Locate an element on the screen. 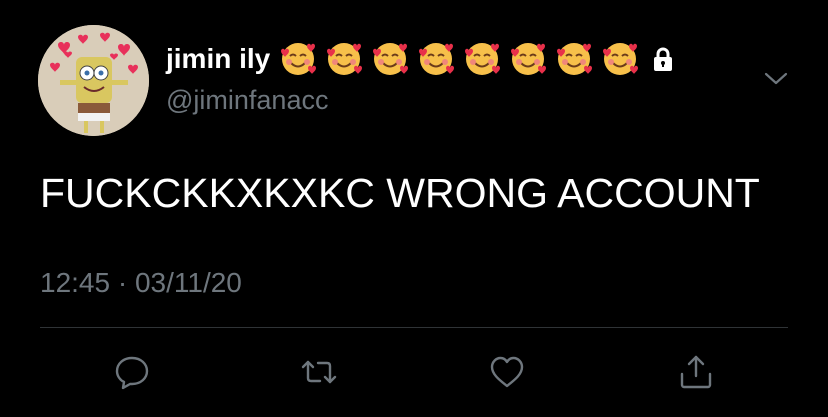 The width and height of the screenshot is (828, 417). avatar is located at coordinates (93, 80).